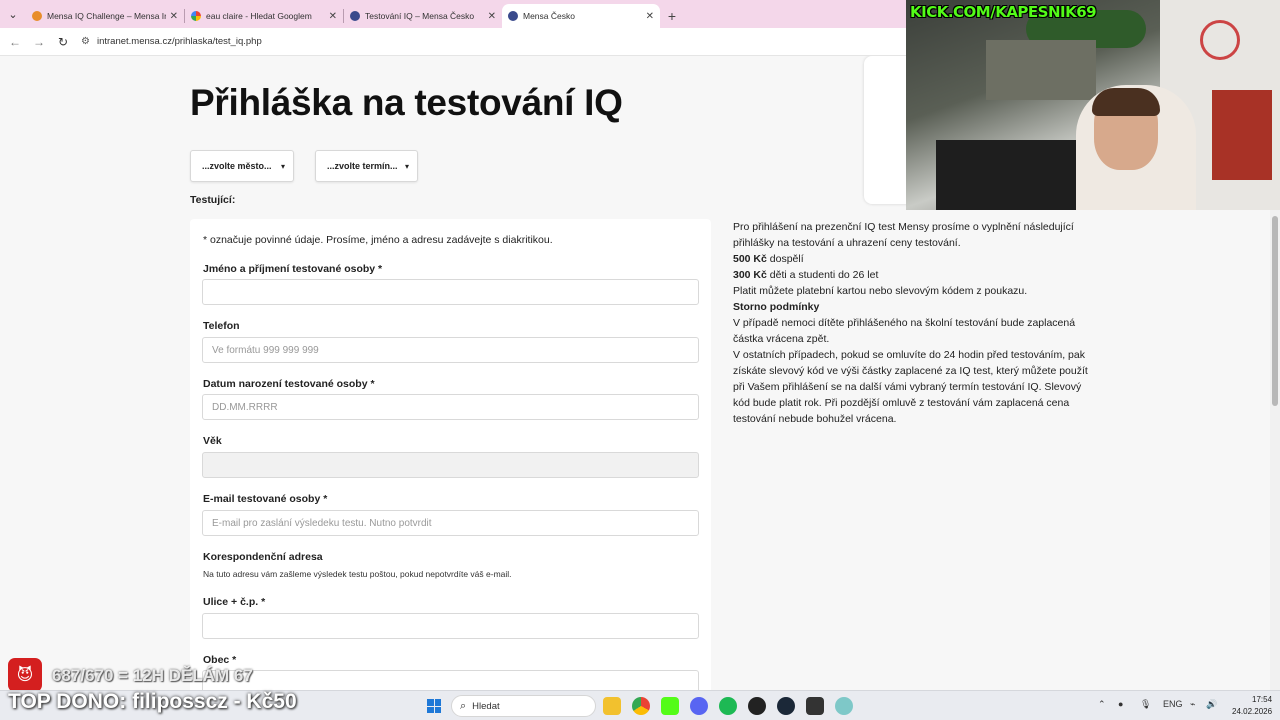 This screenshot has height=720, width=1280. What do you see at coordinates (406, 102) in the screenshot?
I see `page-title: Přihláška na testování IQ` at bounding box center [406, 102].